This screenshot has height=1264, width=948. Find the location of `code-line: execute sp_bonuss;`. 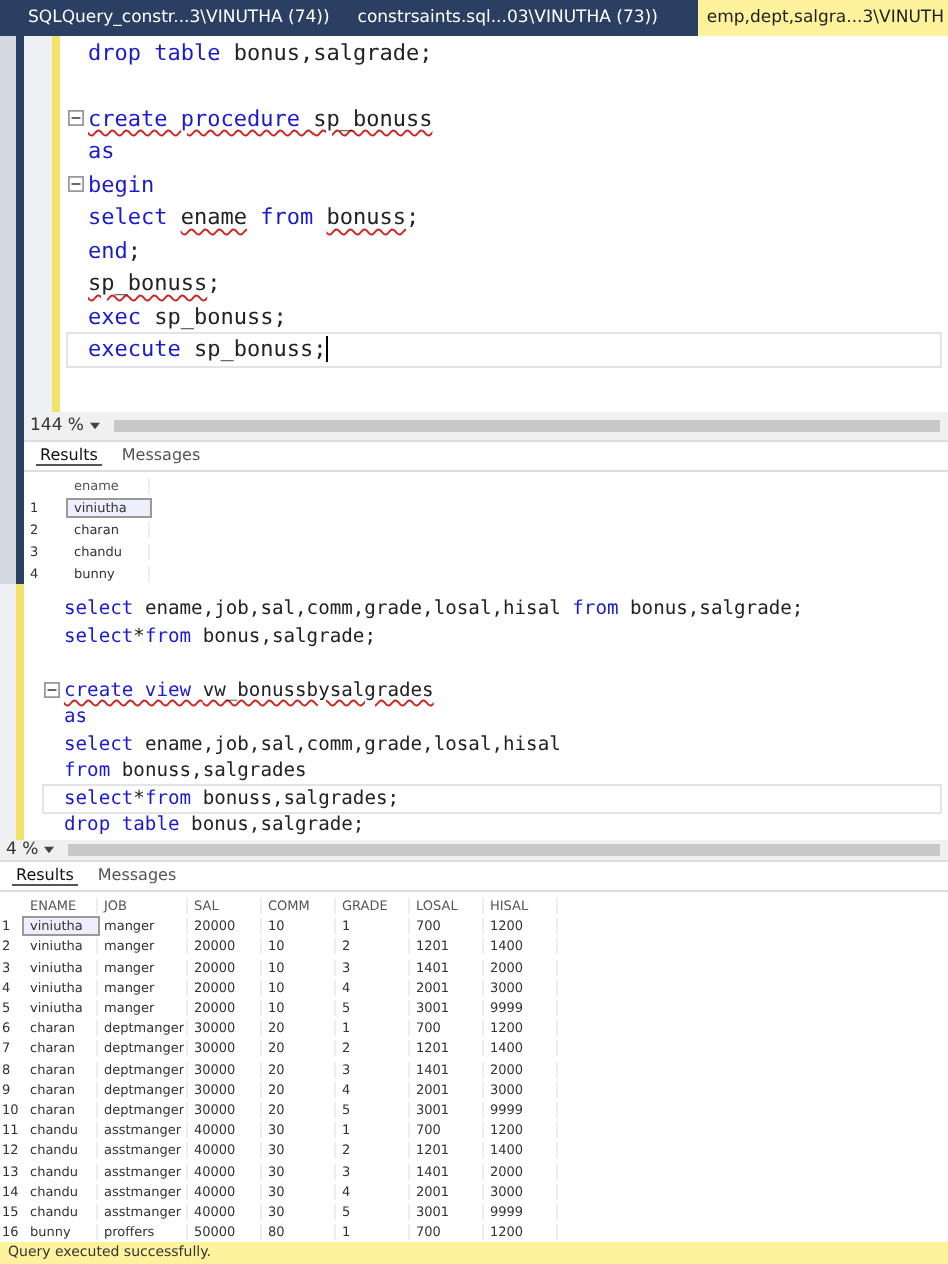

code-line: execute sp_bonuss; is located at coordinates (208, 349).